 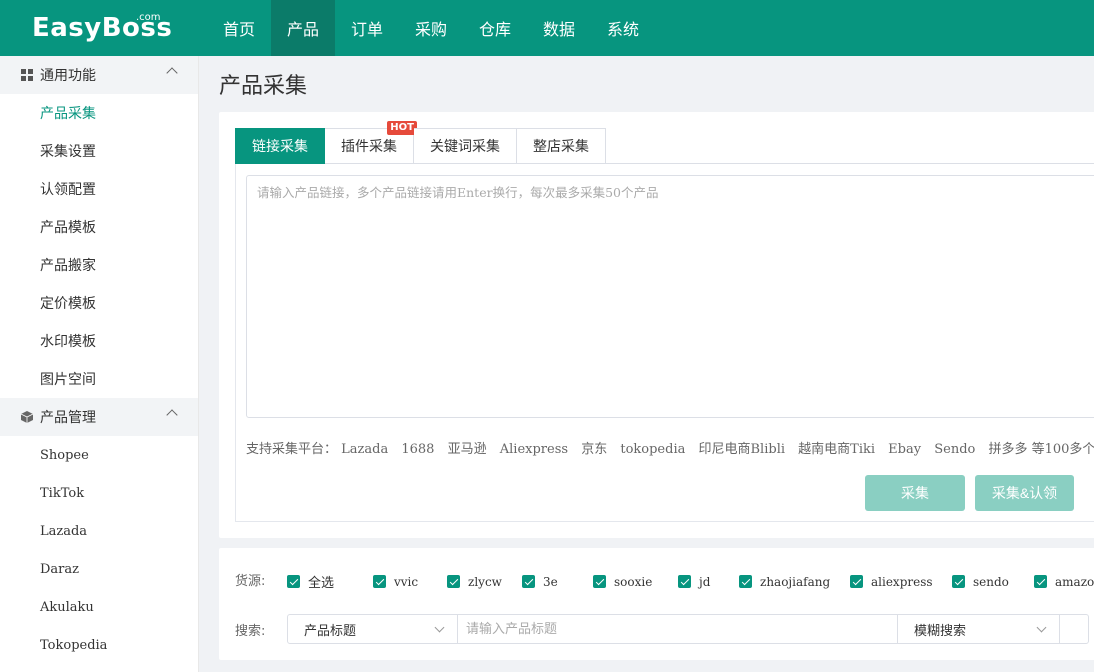 I want to click on checkbox-label: zlycw, so click(x=485, y=581).